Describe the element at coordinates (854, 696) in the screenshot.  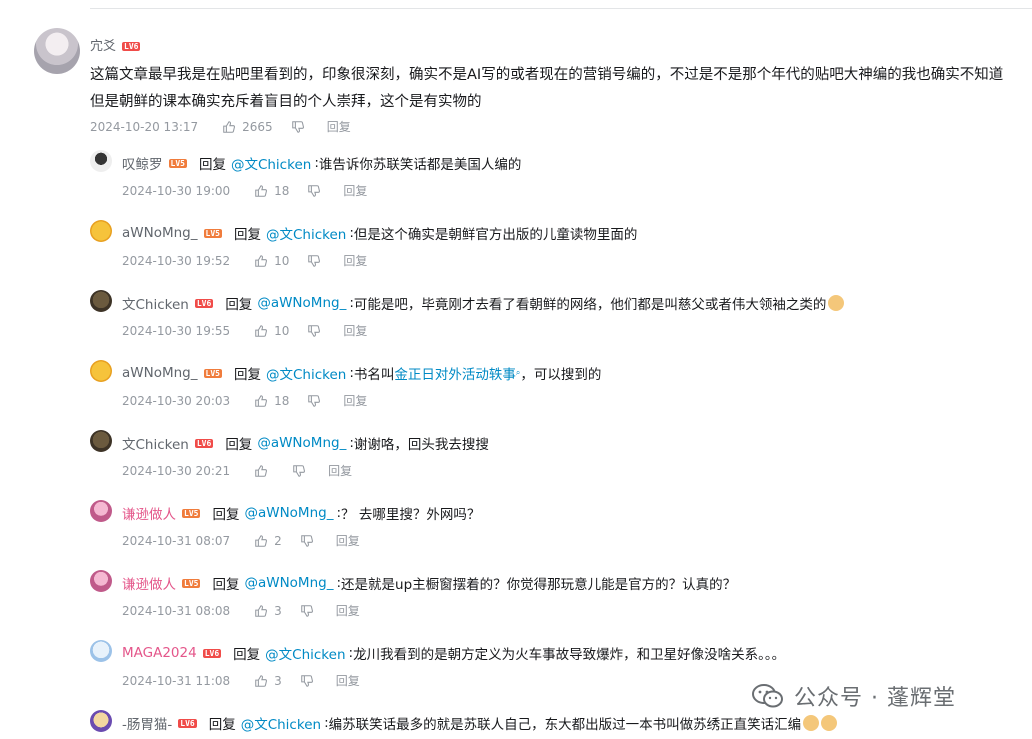
I see `watermark: 公众号 · 蓬辉堂` at that location.